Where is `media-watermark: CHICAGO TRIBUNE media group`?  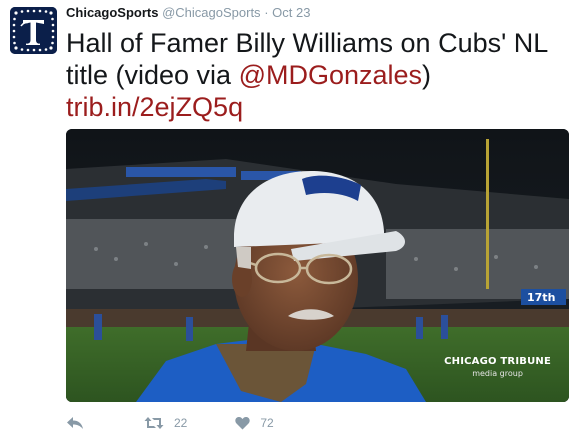 media-watermark: CHICAGO TRIBUNE media group is located at coordinates (497, 367).